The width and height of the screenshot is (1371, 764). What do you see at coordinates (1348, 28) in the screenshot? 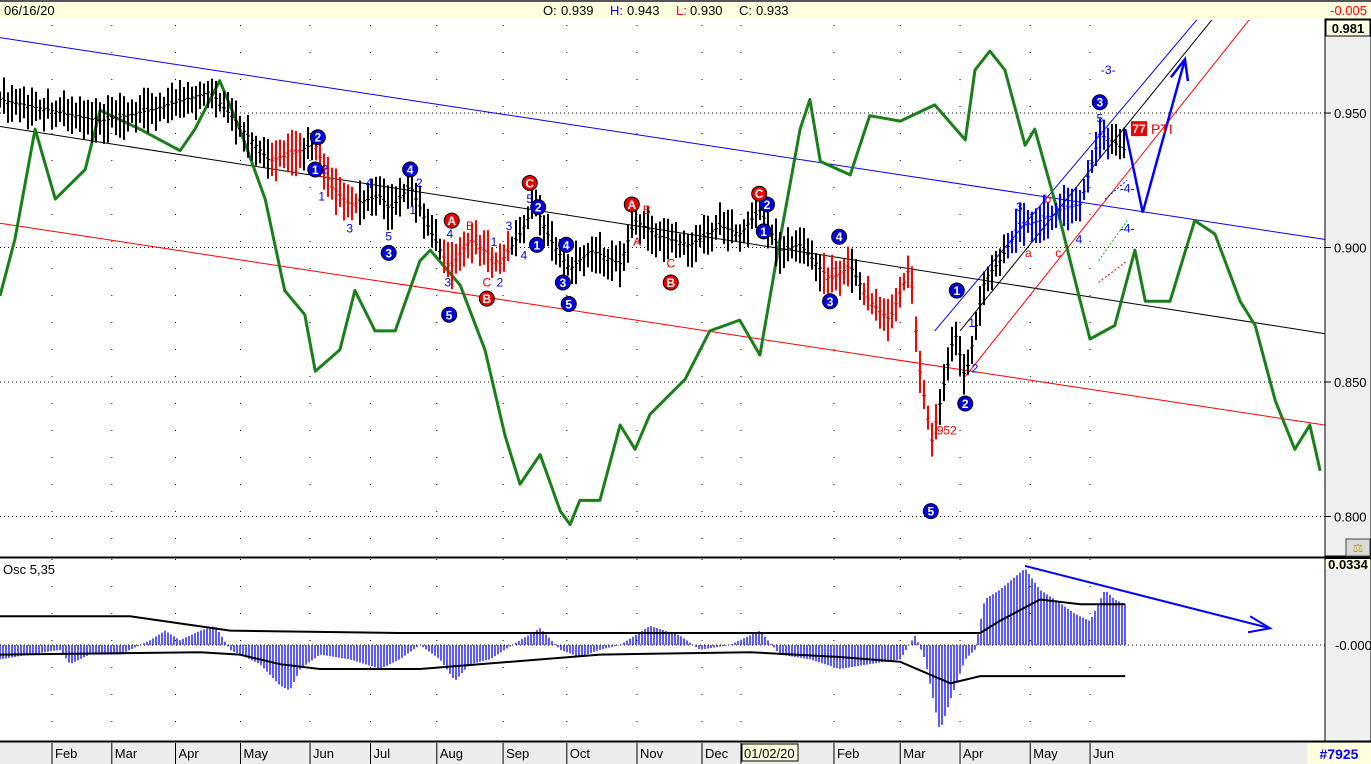
I see `price-top-label: 0.981` at bounding box center [1348, 28].